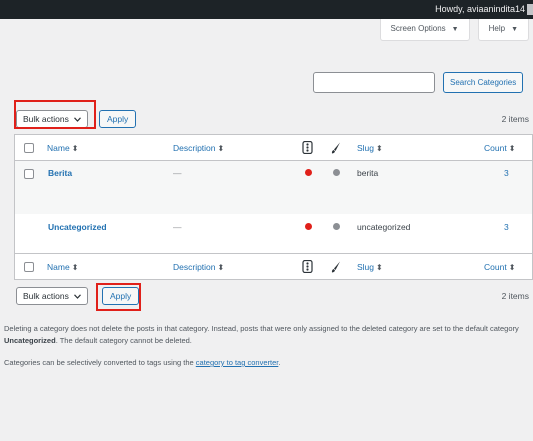 The width and height of the screenshot is (533, 441). What do you see at coordinates (480, 9) in the screenshot?
I see `howdy-greeting: Howdy, aviaanindita14` at bounding box center [480, 9].